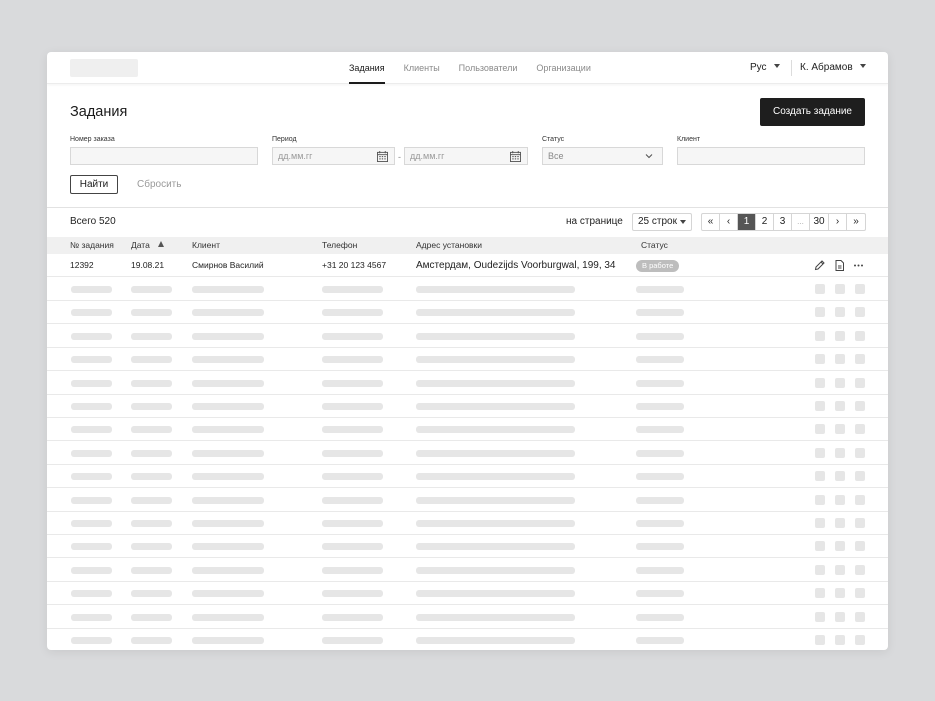  Describe the element at coordinates (602, 156) in the screenshot. I see `status-select: Все` at that location.